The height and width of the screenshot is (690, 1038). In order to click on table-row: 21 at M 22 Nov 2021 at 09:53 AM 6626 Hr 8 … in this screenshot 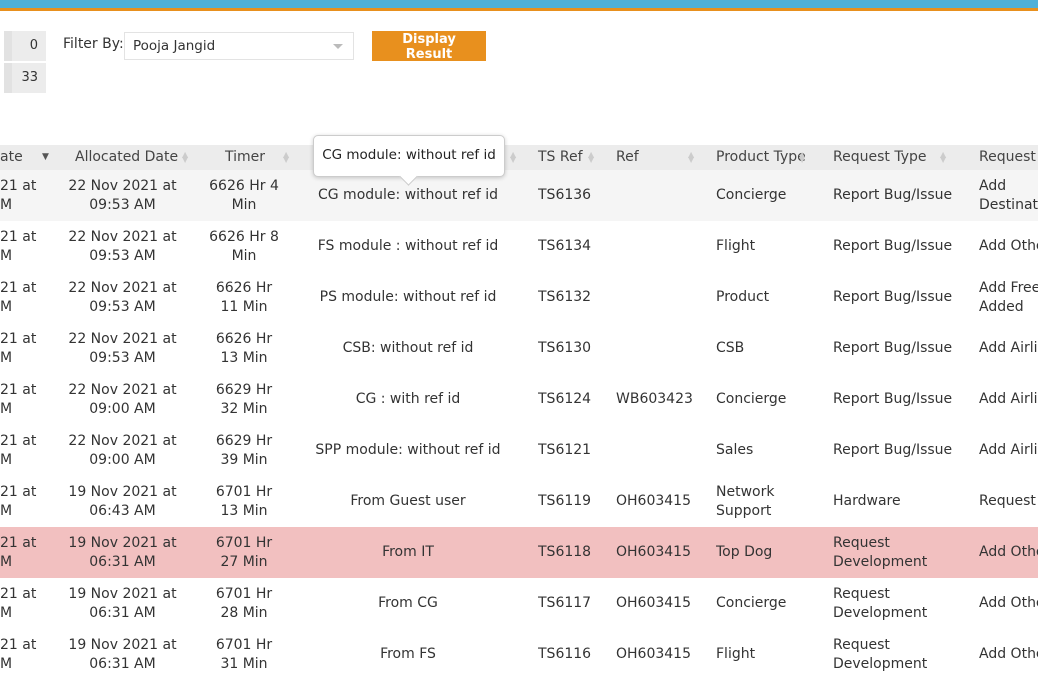, I will do `click(519, 246)`.